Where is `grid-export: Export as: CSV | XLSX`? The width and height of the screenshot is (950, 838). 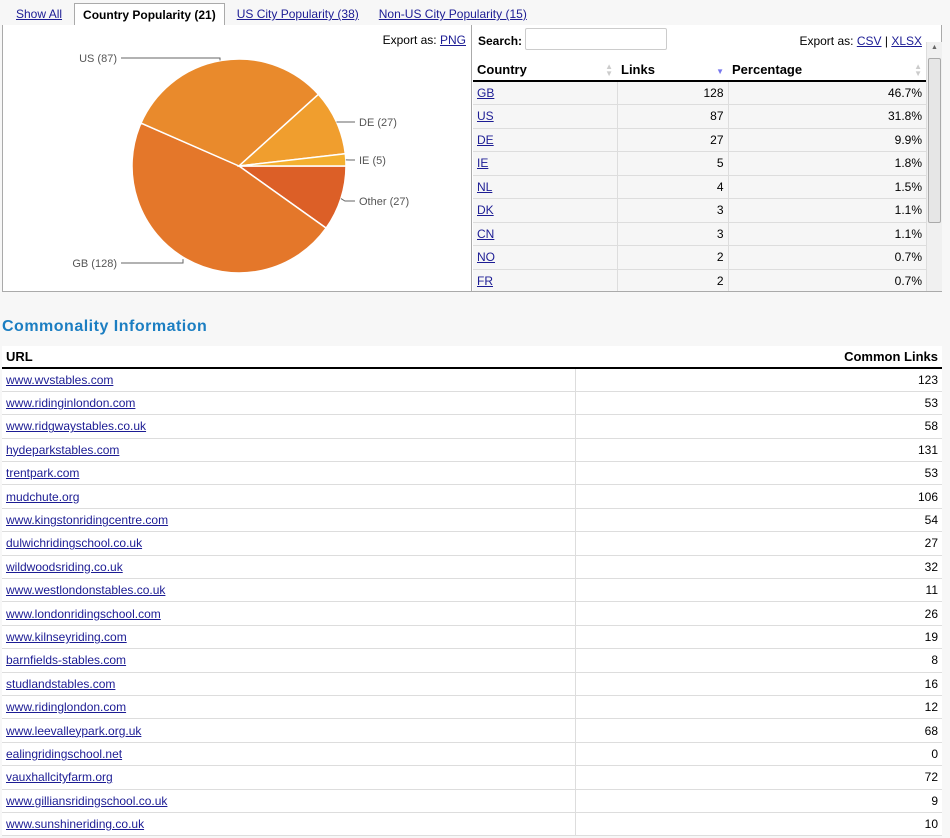 grid-export: Export as: CSV | XLSX is located at coordinates (860, 41).